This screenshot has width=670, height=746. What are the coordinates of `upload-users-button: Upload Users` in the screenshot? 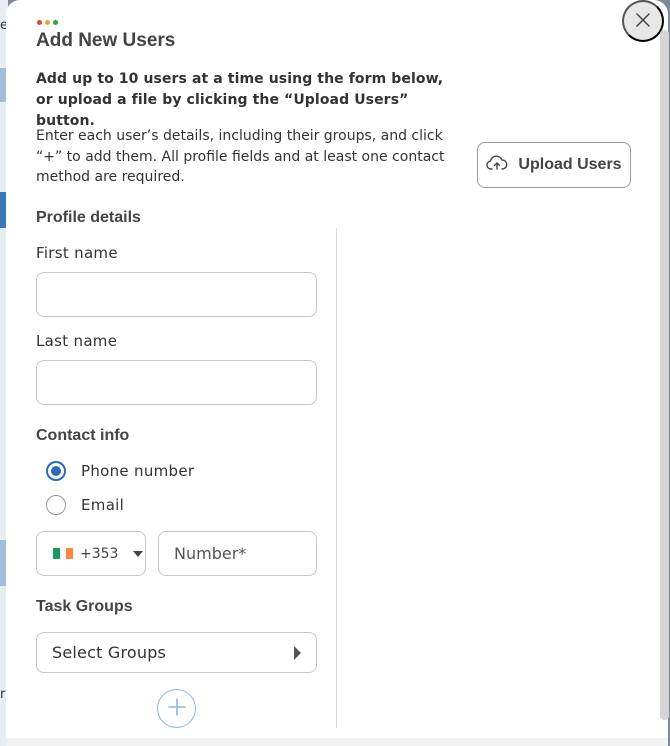 It's located at (554, 165).